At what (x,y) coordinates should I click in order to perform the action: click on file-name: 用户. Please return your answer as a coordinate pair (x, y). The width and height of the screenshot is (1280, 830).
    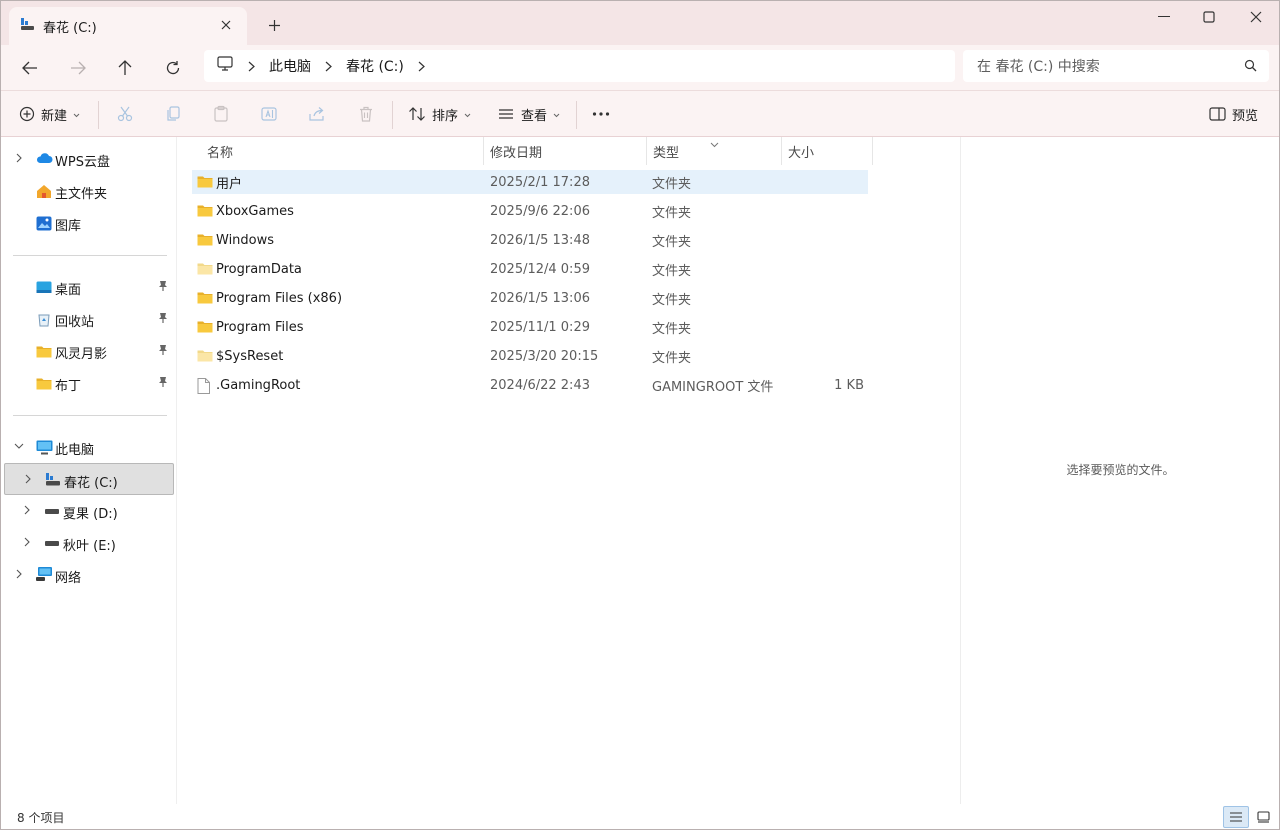
    Looking at the image, I should click on (229, 184).